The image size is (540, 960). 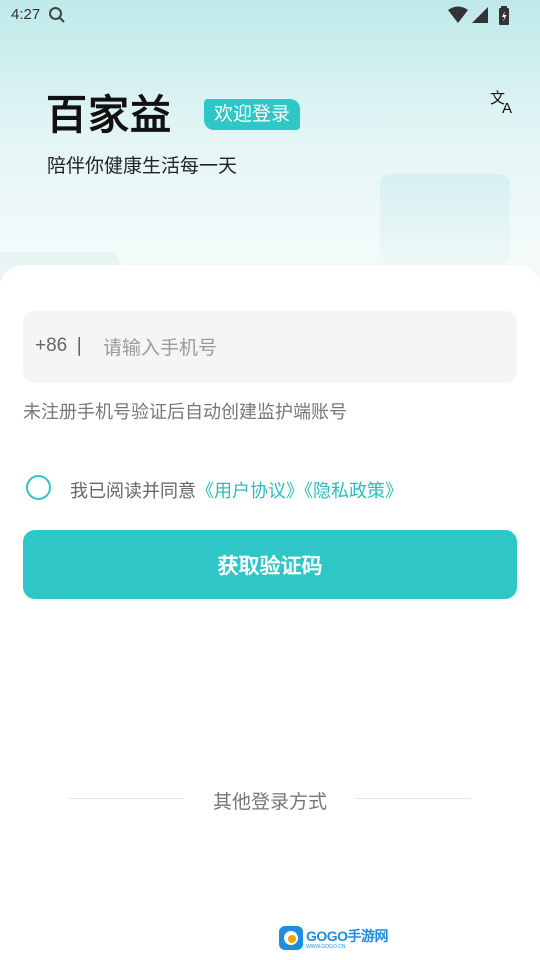 I want to click on slogan: 陪伴你健康生活每一天, so click(x=142, y=166).